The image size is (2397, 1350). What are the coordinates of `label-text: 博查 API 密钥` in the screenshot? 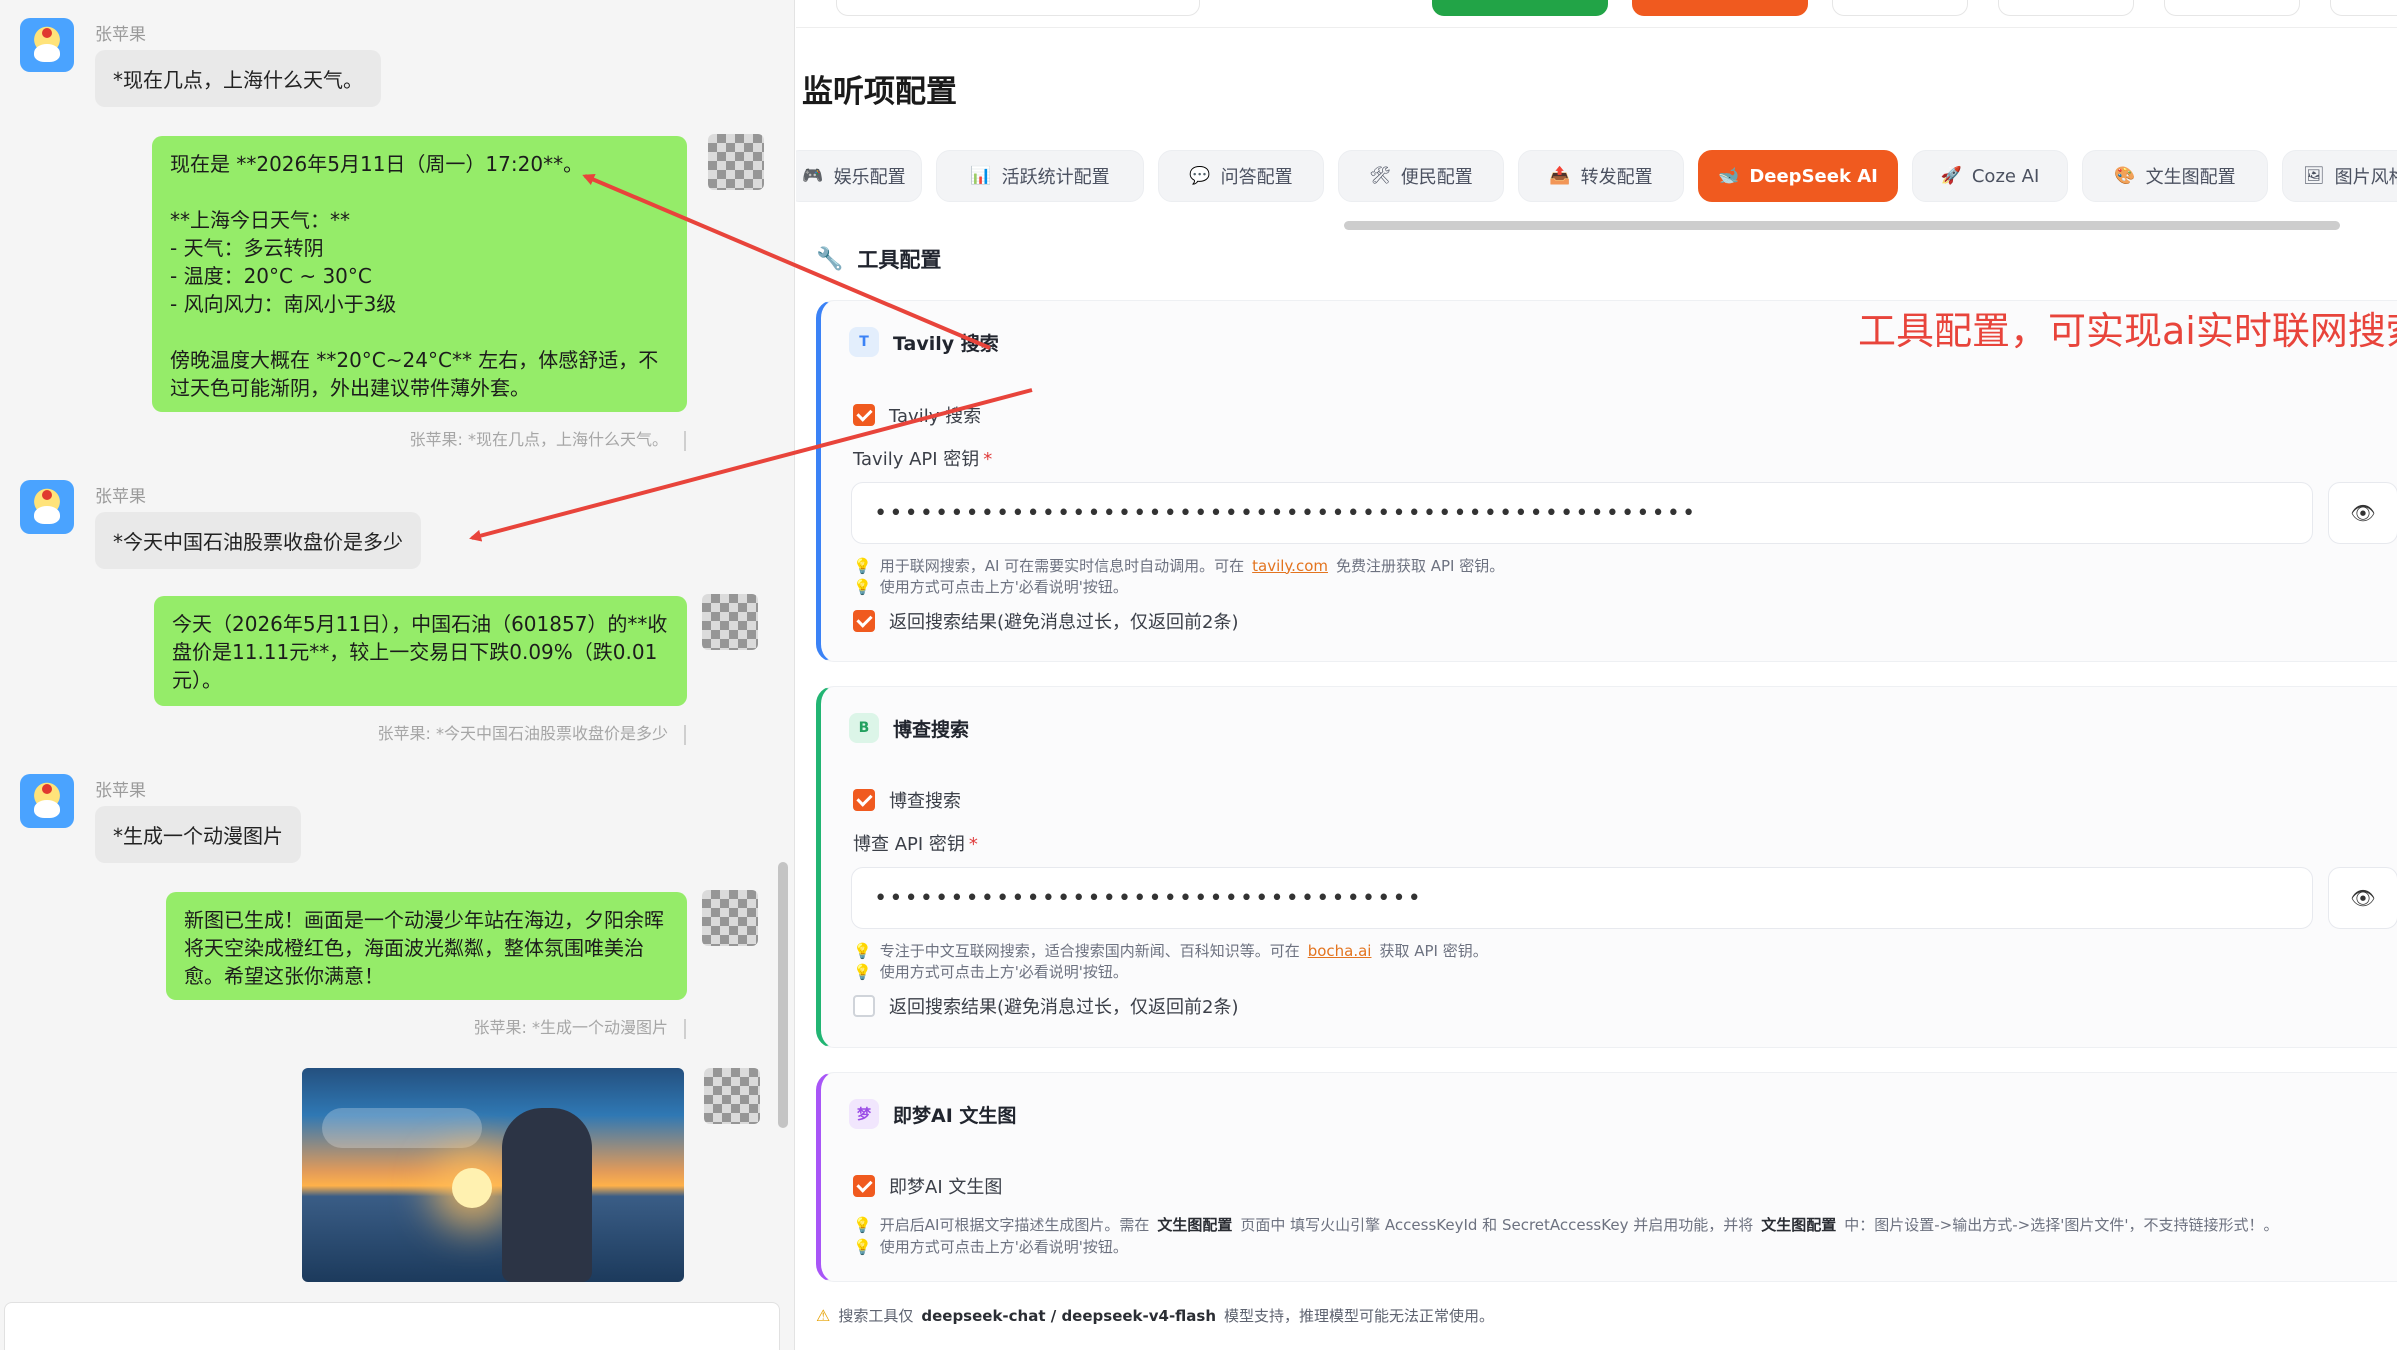 It's located at (909, 844).